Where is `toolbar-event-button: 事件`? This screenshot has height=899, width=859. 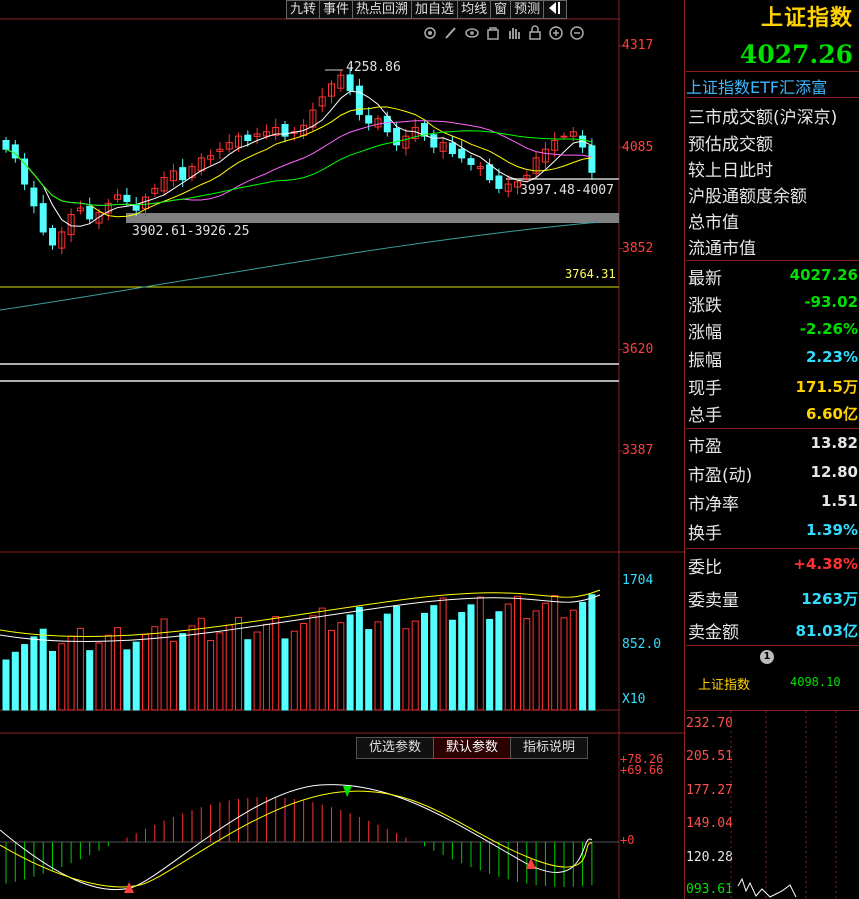 toolbar-event-button: 事件 is located at coordinates (336, 9).